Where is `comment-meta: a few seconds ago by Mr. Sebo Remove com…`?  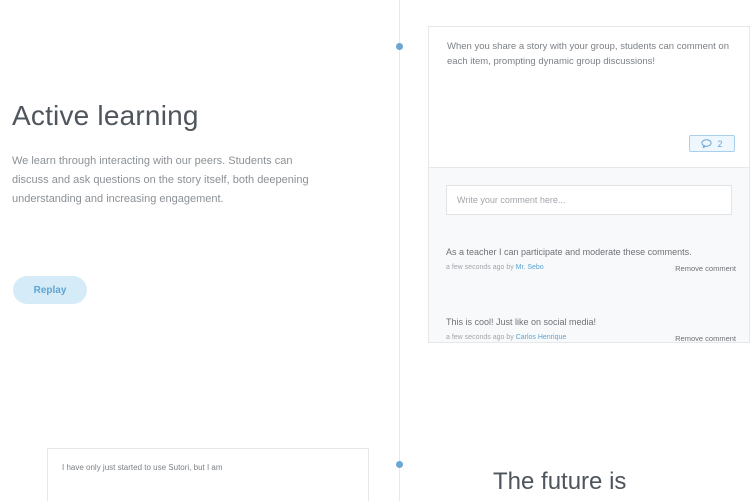 comment-meta: a few seconds ago by Mr. Sebo Remove com… is located at coordinates (591, 270).